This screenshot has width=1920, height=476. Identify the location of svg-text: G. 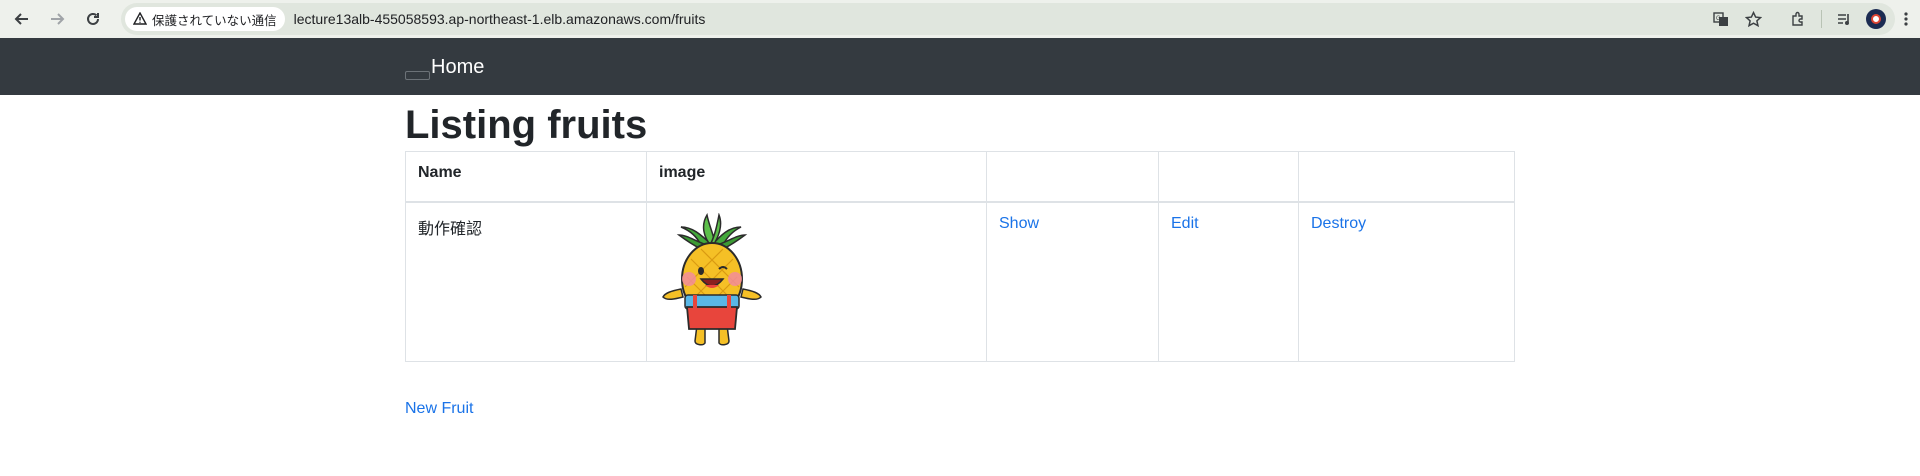
(1718, 19).